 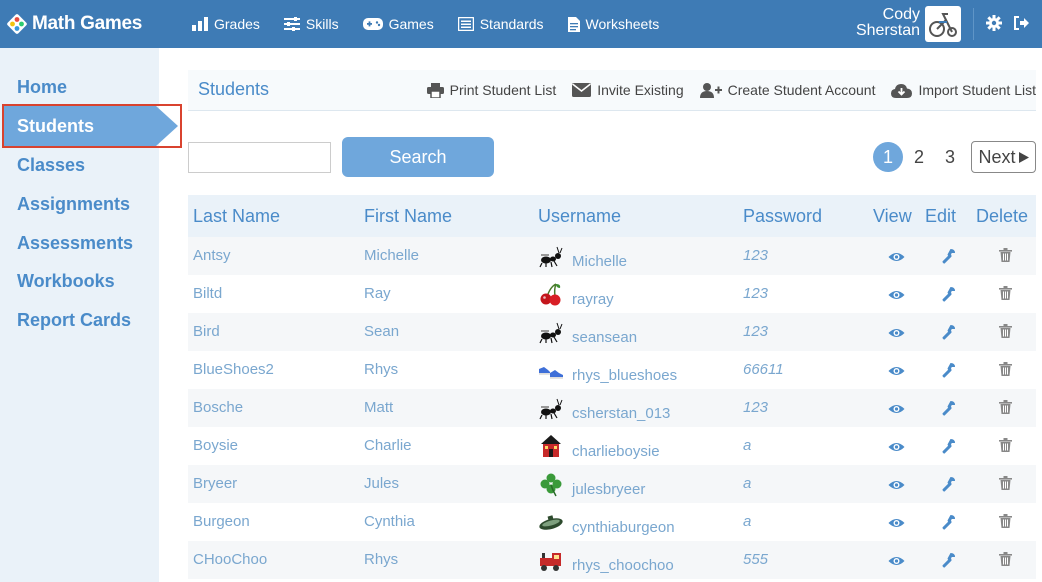 What do you see at coordinates (491, 90) in the screenshot?
I see `print-student-list-button: Print Student List` at bounding box center [491, 90].